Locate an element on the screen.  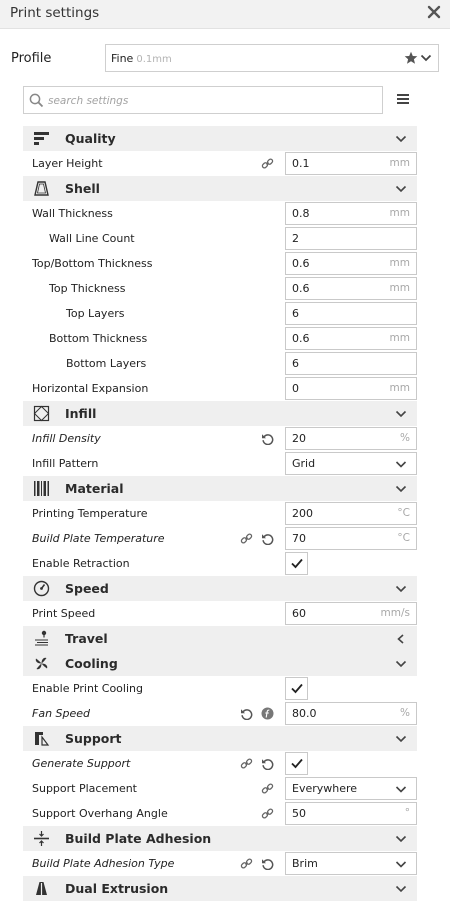
setting-input: 0 mm is located at coordinates (351, 388).